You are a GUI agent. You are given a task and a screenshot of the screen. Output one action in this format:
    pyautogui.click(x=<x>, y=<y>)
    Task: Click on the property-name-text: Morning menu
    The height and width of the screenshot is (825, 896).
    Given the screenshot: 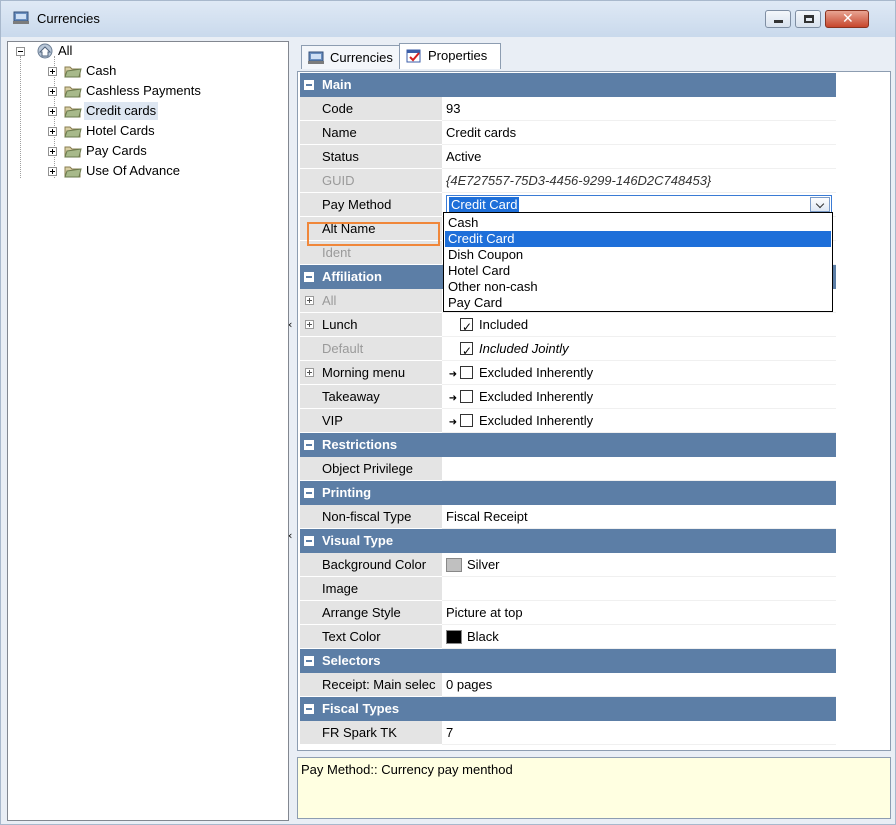 What is the action you would take?
    pyautogui.click(x=364, y=372)
    